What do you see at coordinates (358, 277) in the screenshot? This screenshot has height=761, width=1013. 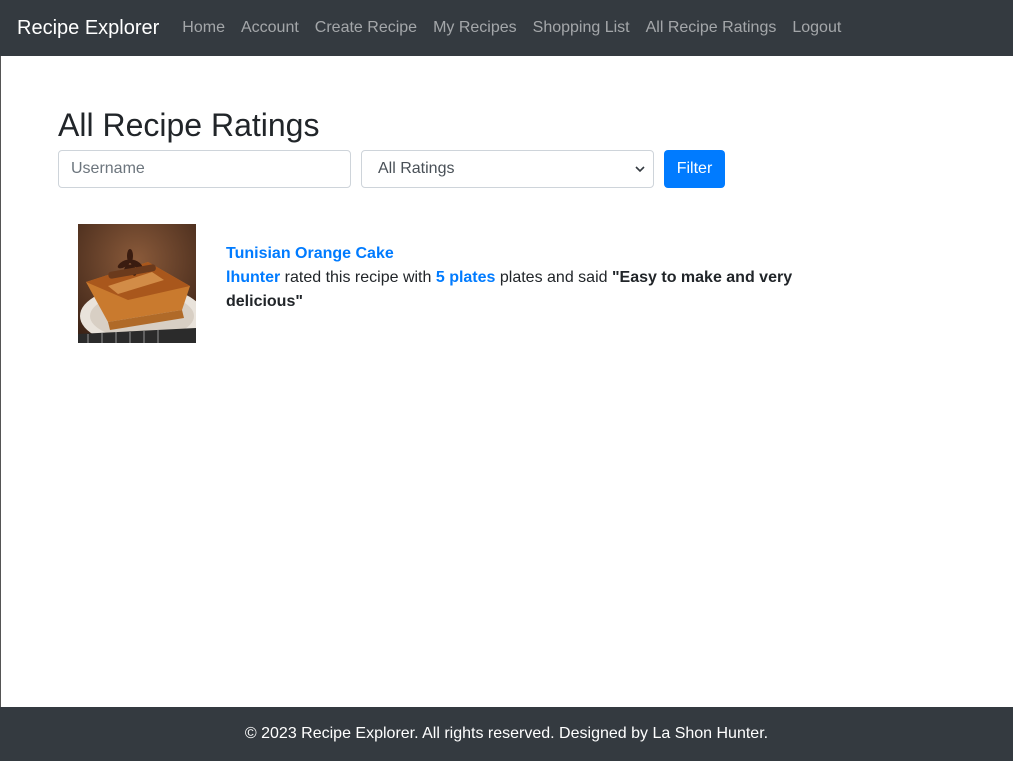 I see `rating-text-middle: rated this recipe with` at bounding box center [358, 277].